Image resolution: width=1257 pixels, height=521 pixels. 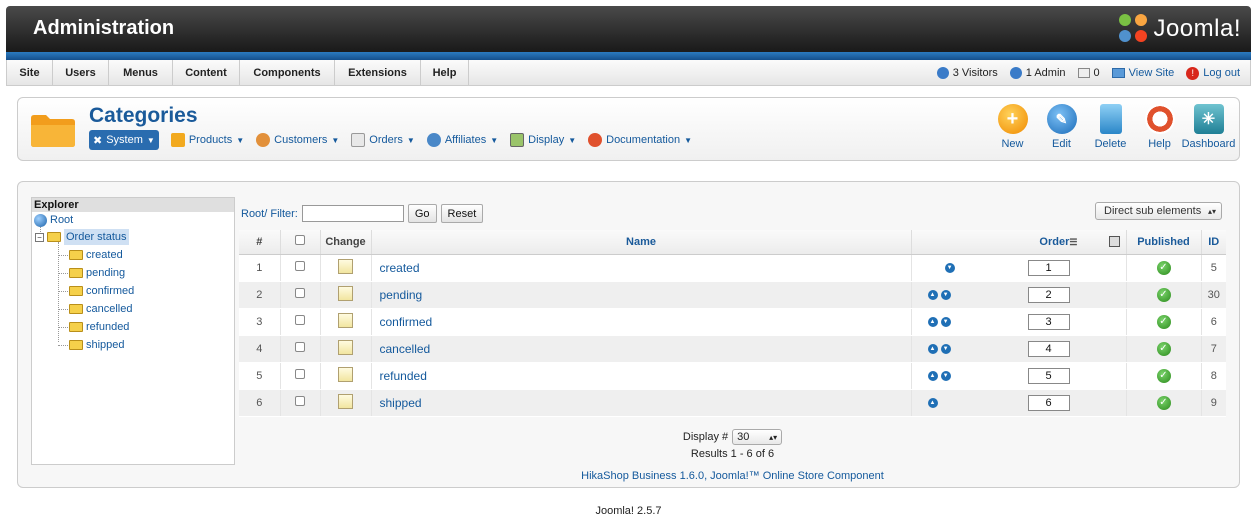 What do you see at coordinates (1048, 402) in the screenshot?
I see `order-input: 6` at bounding box center [1048, 402].